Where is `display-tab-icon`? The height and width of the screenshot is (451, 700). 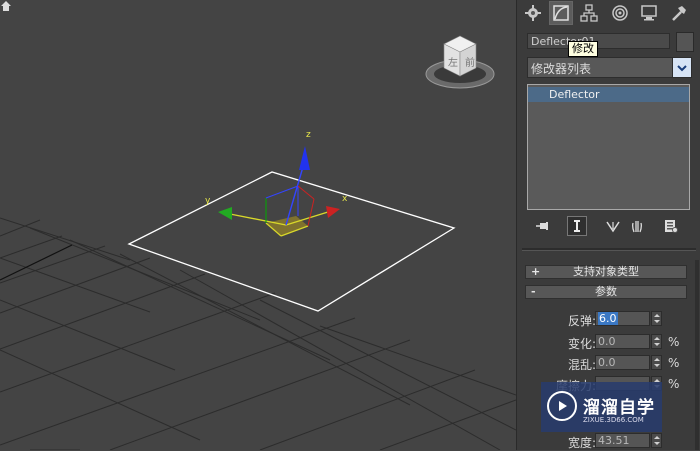
display-tab-icon is located at coordinates (649, 13).